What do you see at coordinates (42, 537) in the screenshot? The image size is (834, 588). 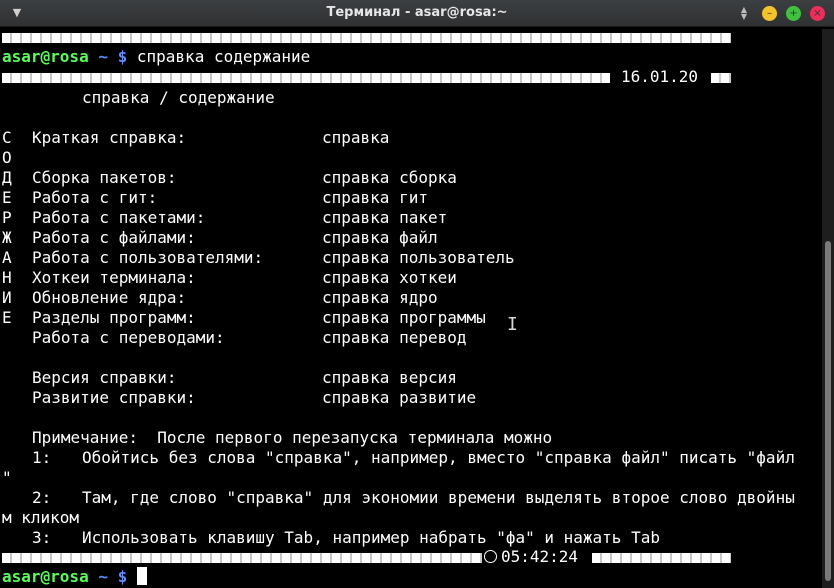 I see `note-number: 3:` at bounding box center [42, 537].